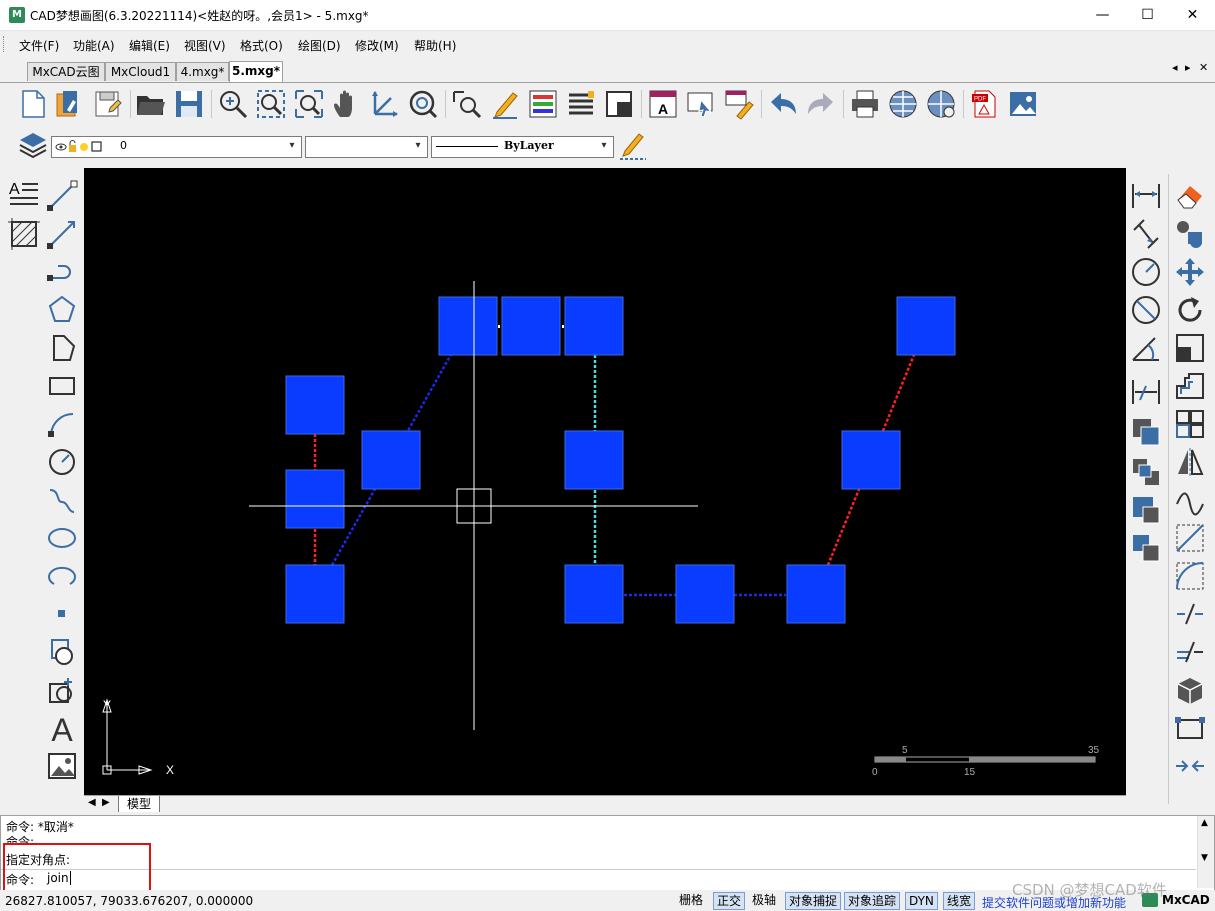  What do you see at coordinates (106, 802) in the screenshot?
I see `next-layout-icon: ▶` at bounding box center [106, 802].